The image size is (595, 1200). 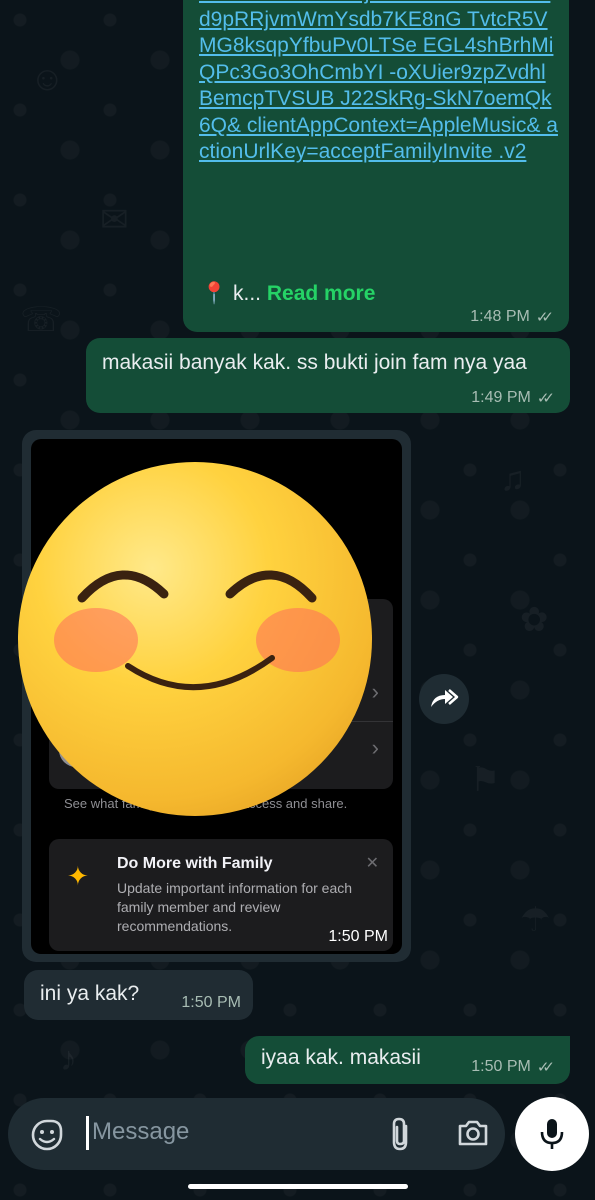 What do you see at coordinates (68, 1059) in the screenshot?
I see `wallpaper-doodle: ♪` at bounding box center [68, 1059].